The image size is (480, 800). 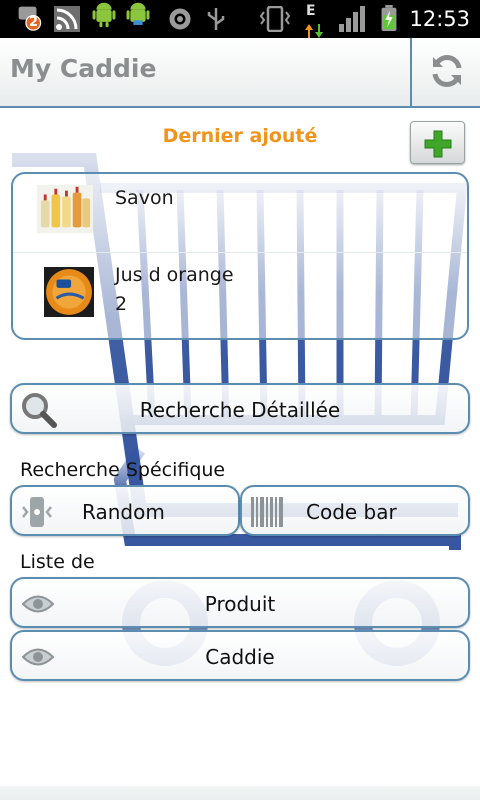 I want to click on signal-icon, so click(x=352, y=19).